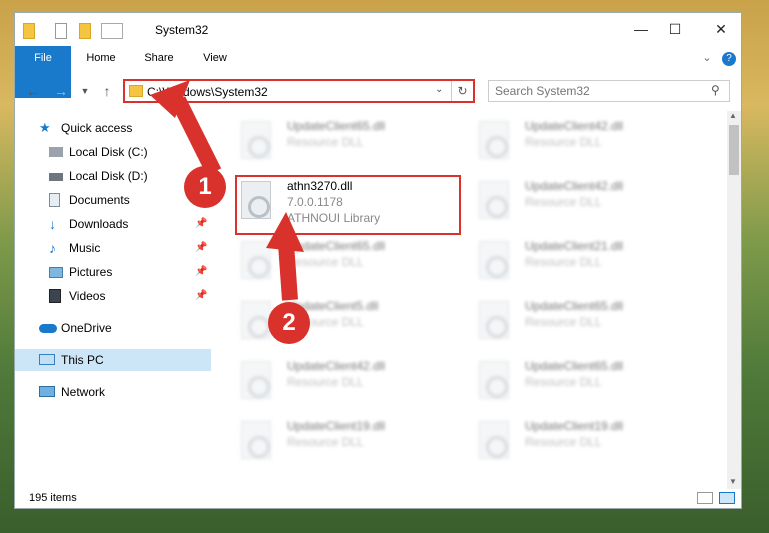  Describe the element at coordinates (288, 272) in the screenshot. I see `arrow-2-shaft` at that location.